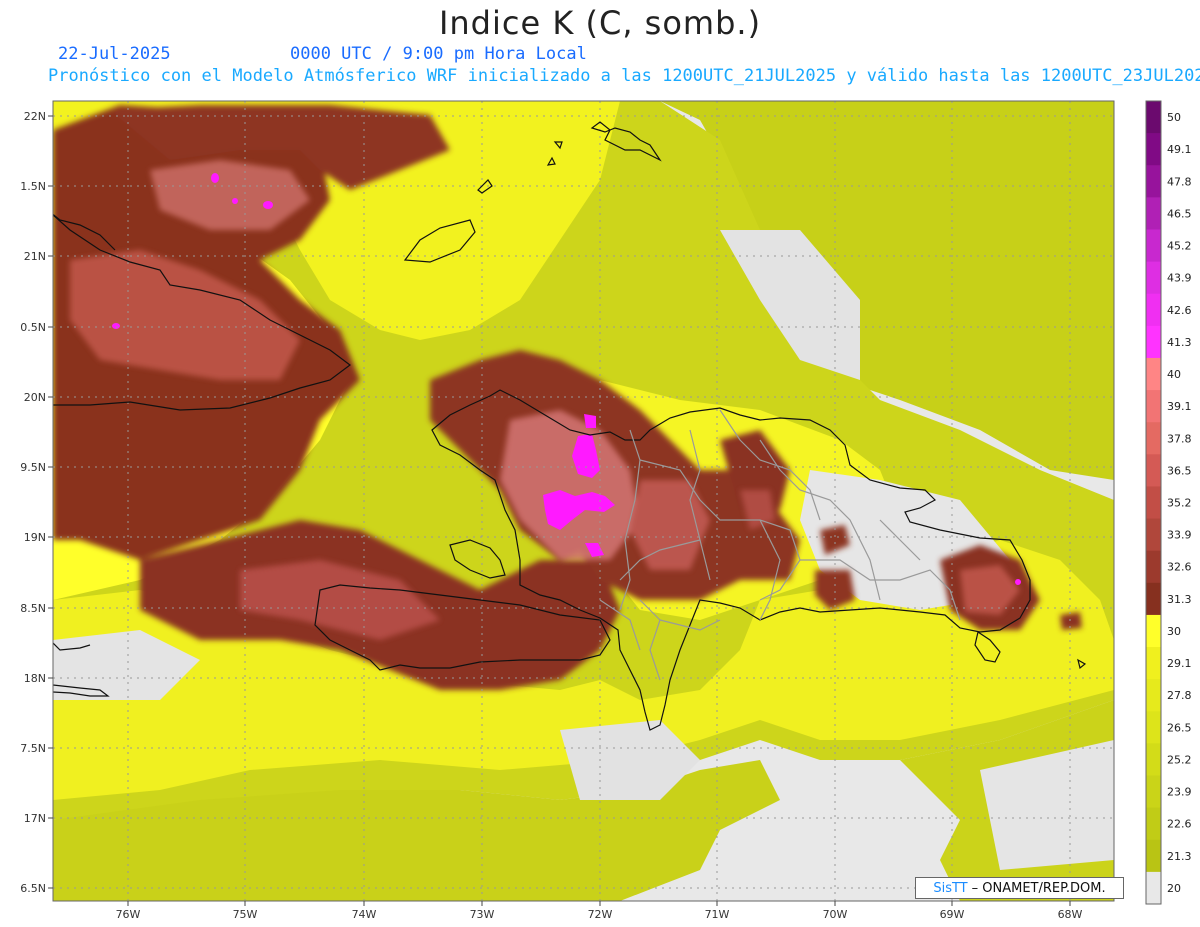  I want to click on colorbar-label: 42.6, so click(1179, 310).